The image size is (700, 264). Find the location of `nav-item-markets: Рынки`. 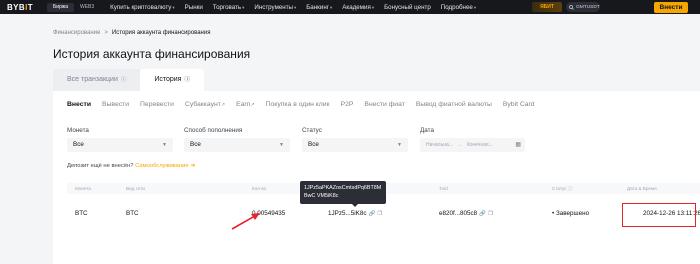

nav-item-markets: Рынки is located at coordinates (194, 7).